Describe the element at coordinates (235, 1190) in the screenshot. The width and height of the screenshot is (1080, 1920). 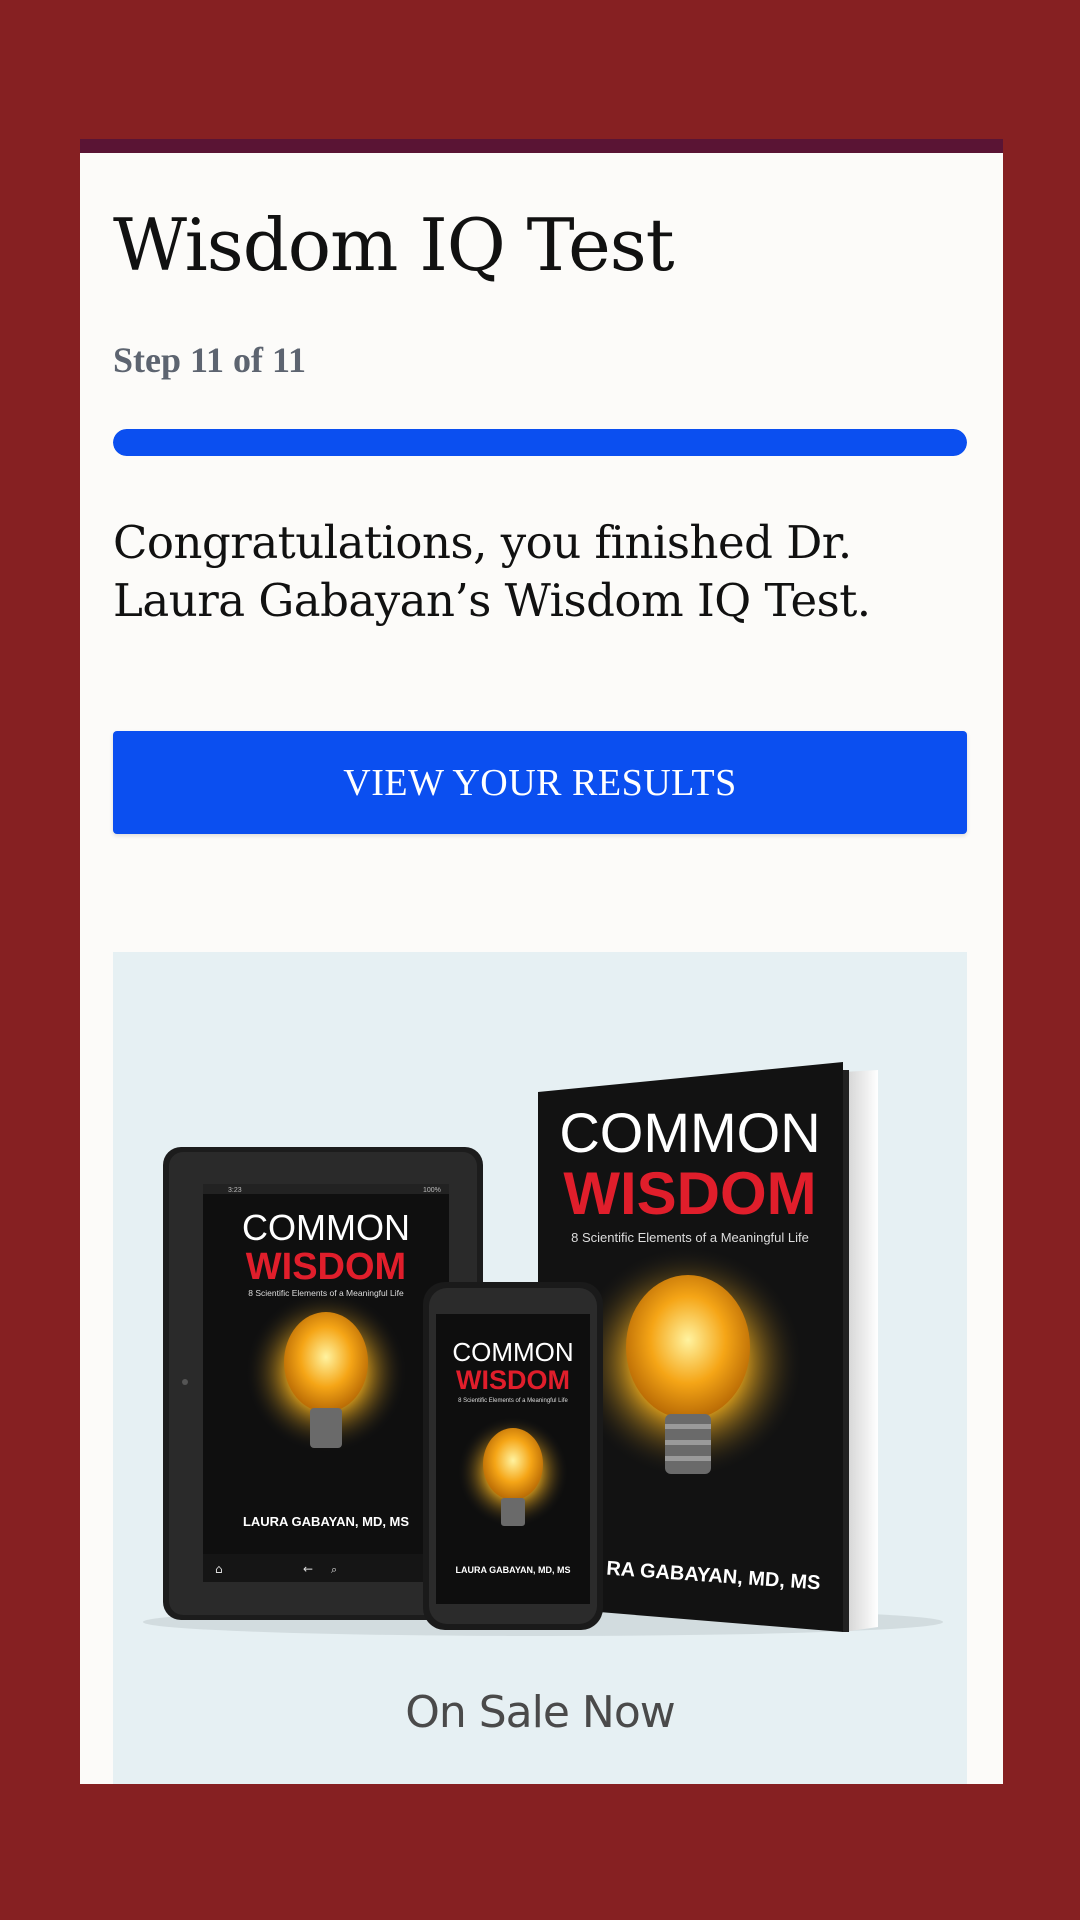
I see `svg-text: 3:23` at that location.